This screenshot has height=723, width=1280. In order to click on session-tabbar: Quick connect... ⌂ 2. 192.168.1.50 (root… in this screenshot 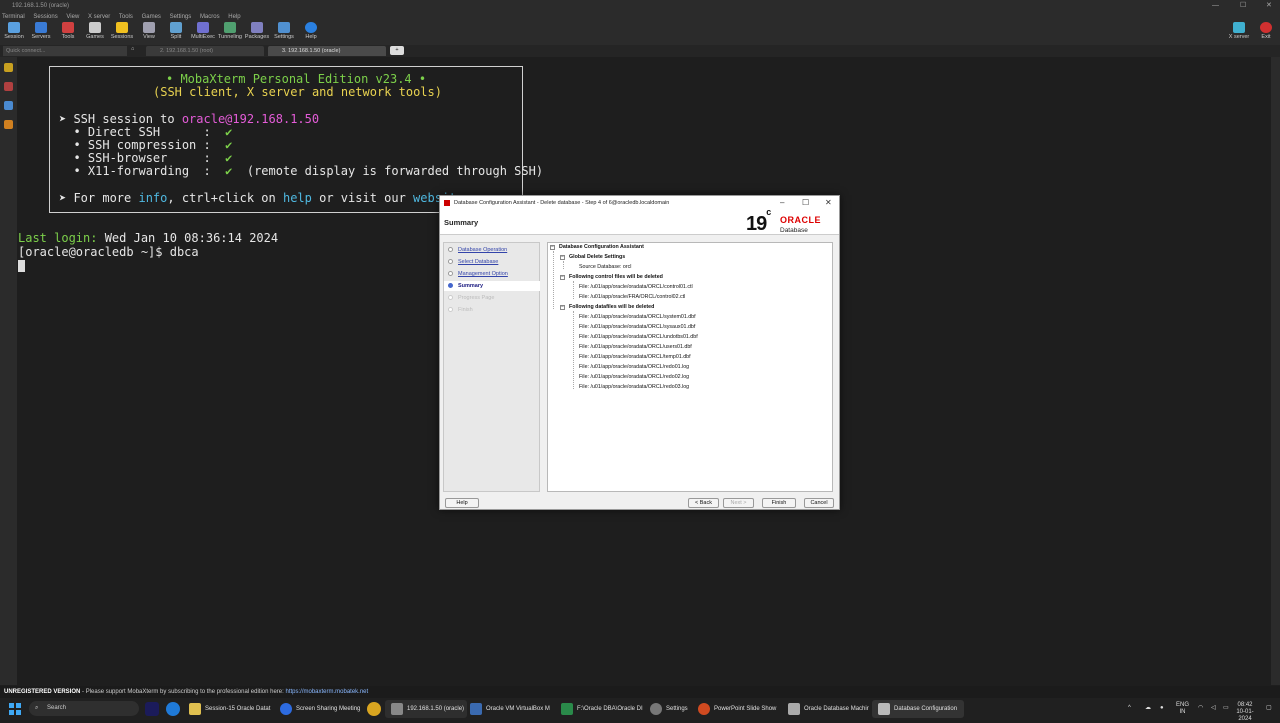, I will do `click(640, 51)`.